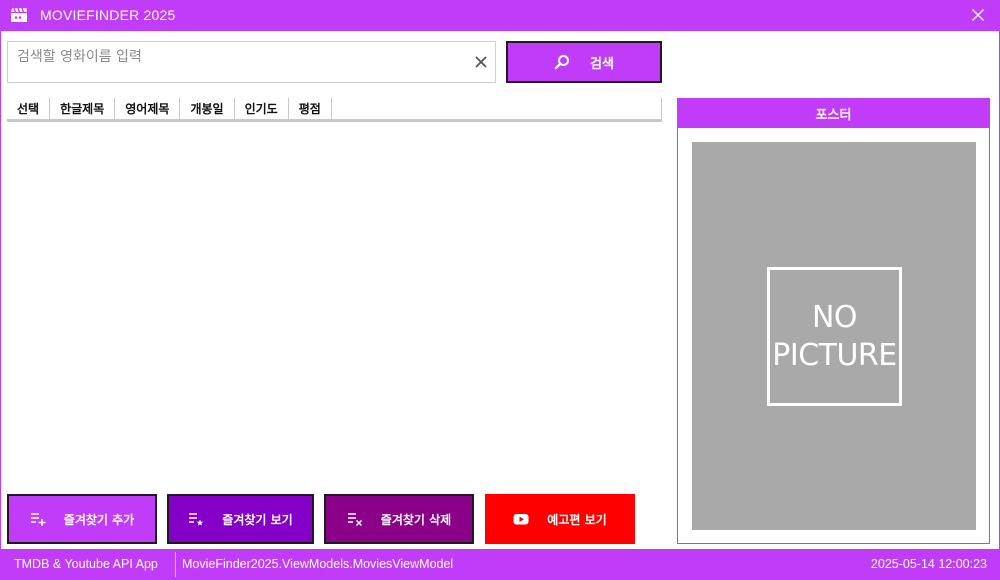 The width and height of the screenshot is (1000, 580). What do you see at coordinates (196, 519) in the screenshot?
I see `playlist-star-icon` at bounding box center [196, 519].